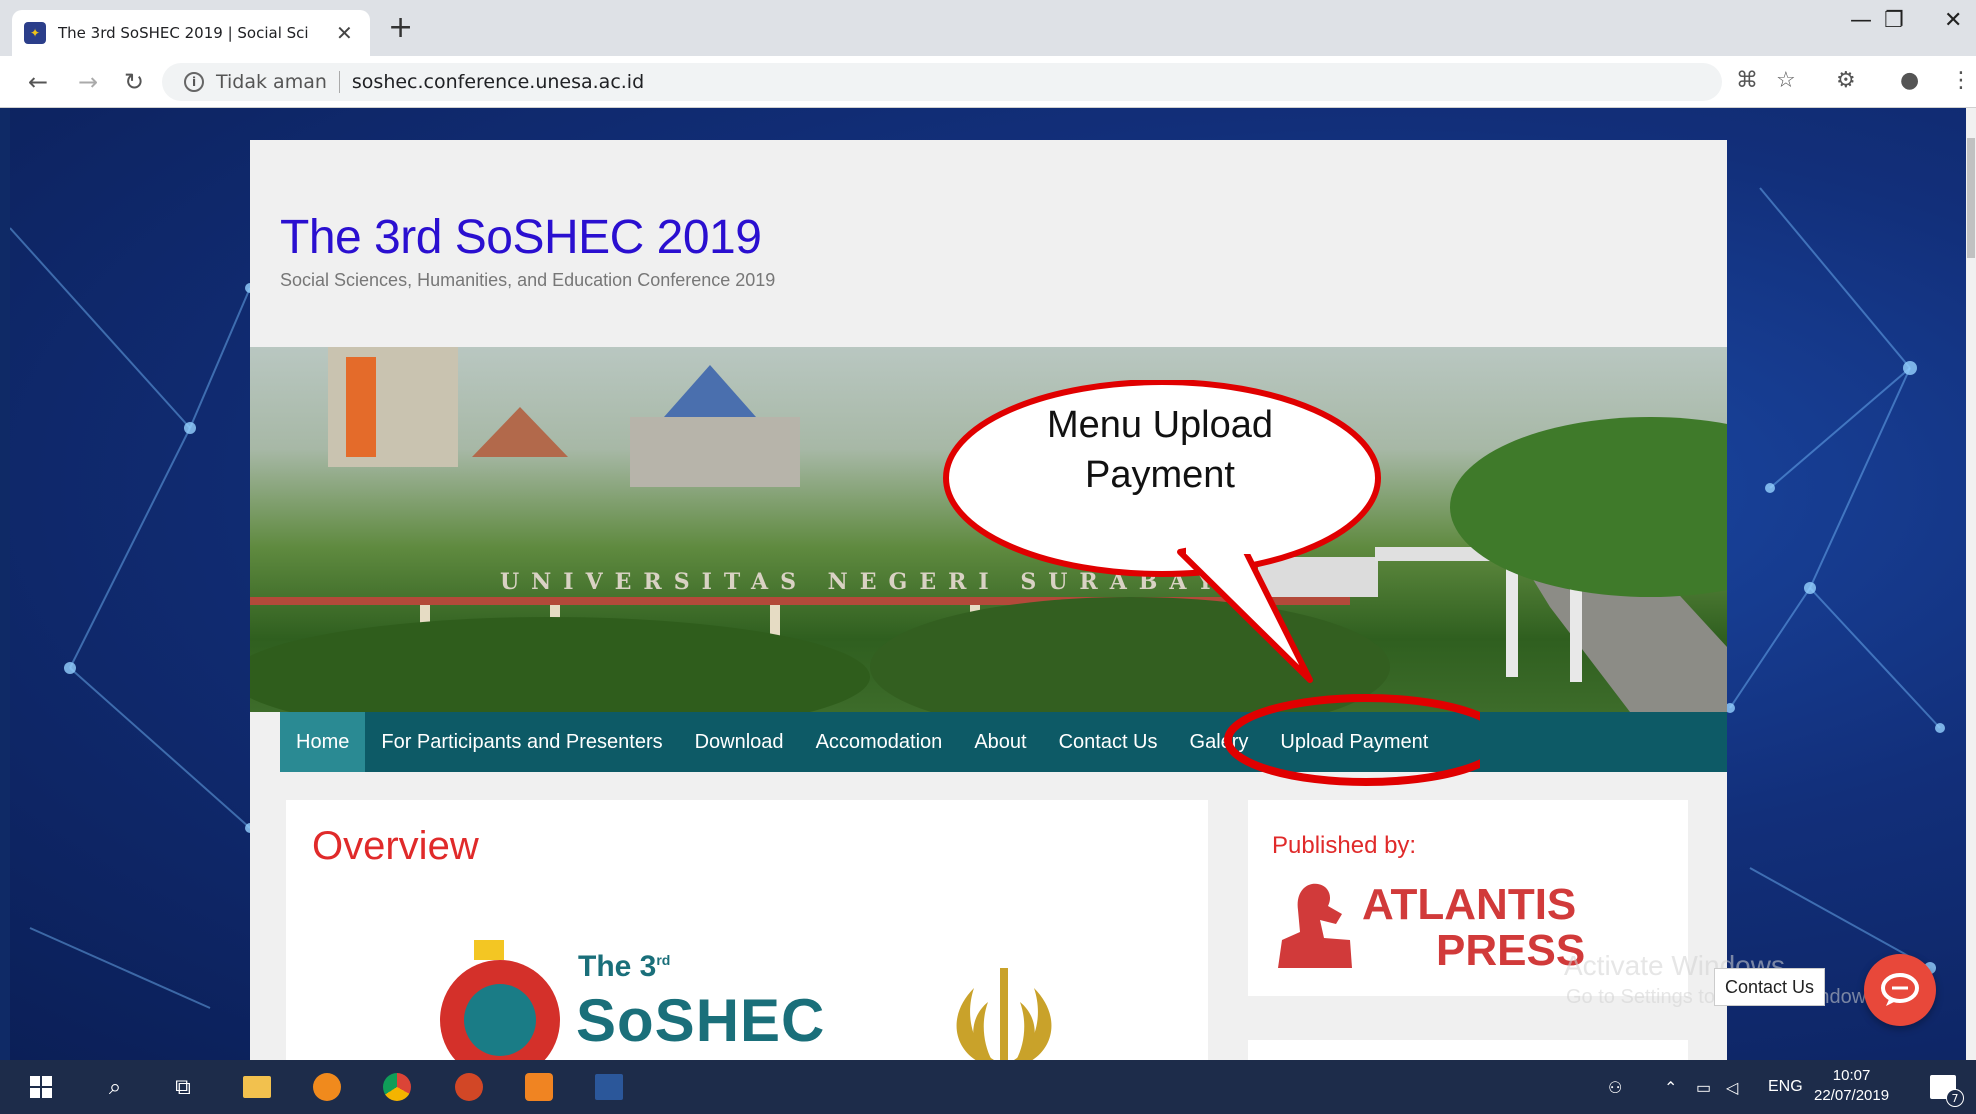 The width and height of the screenshot is (1976, 1114). I want to click on clock-date: 22/07/2019, so click(1852, 1095).